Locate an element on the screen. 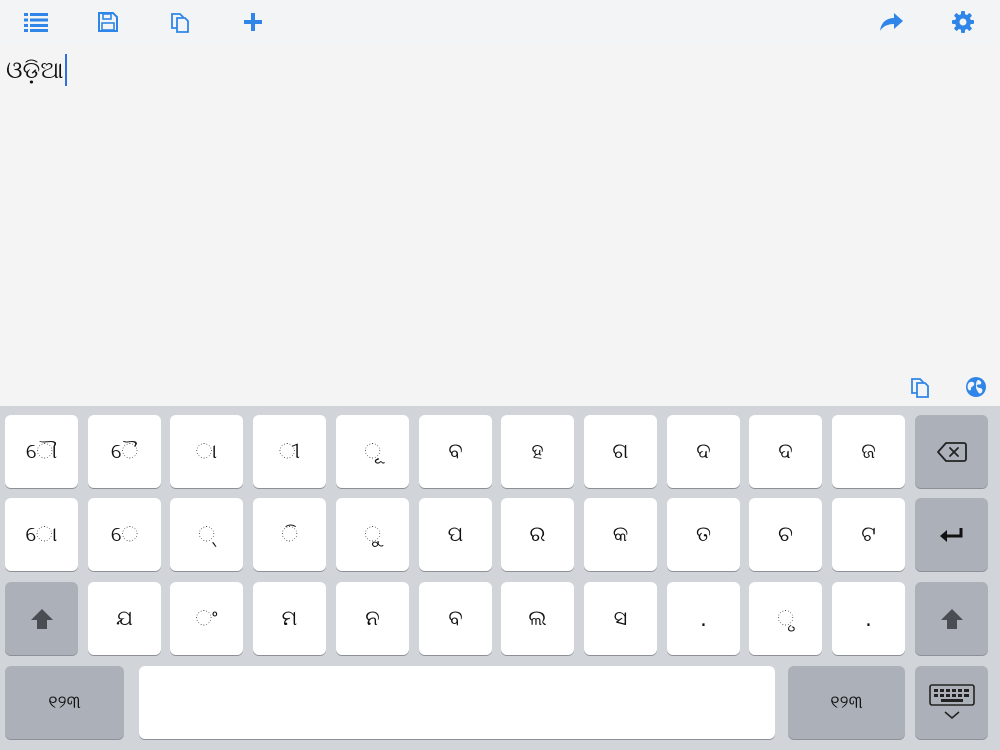  key: ୃ is located at coordinates (785, 618).